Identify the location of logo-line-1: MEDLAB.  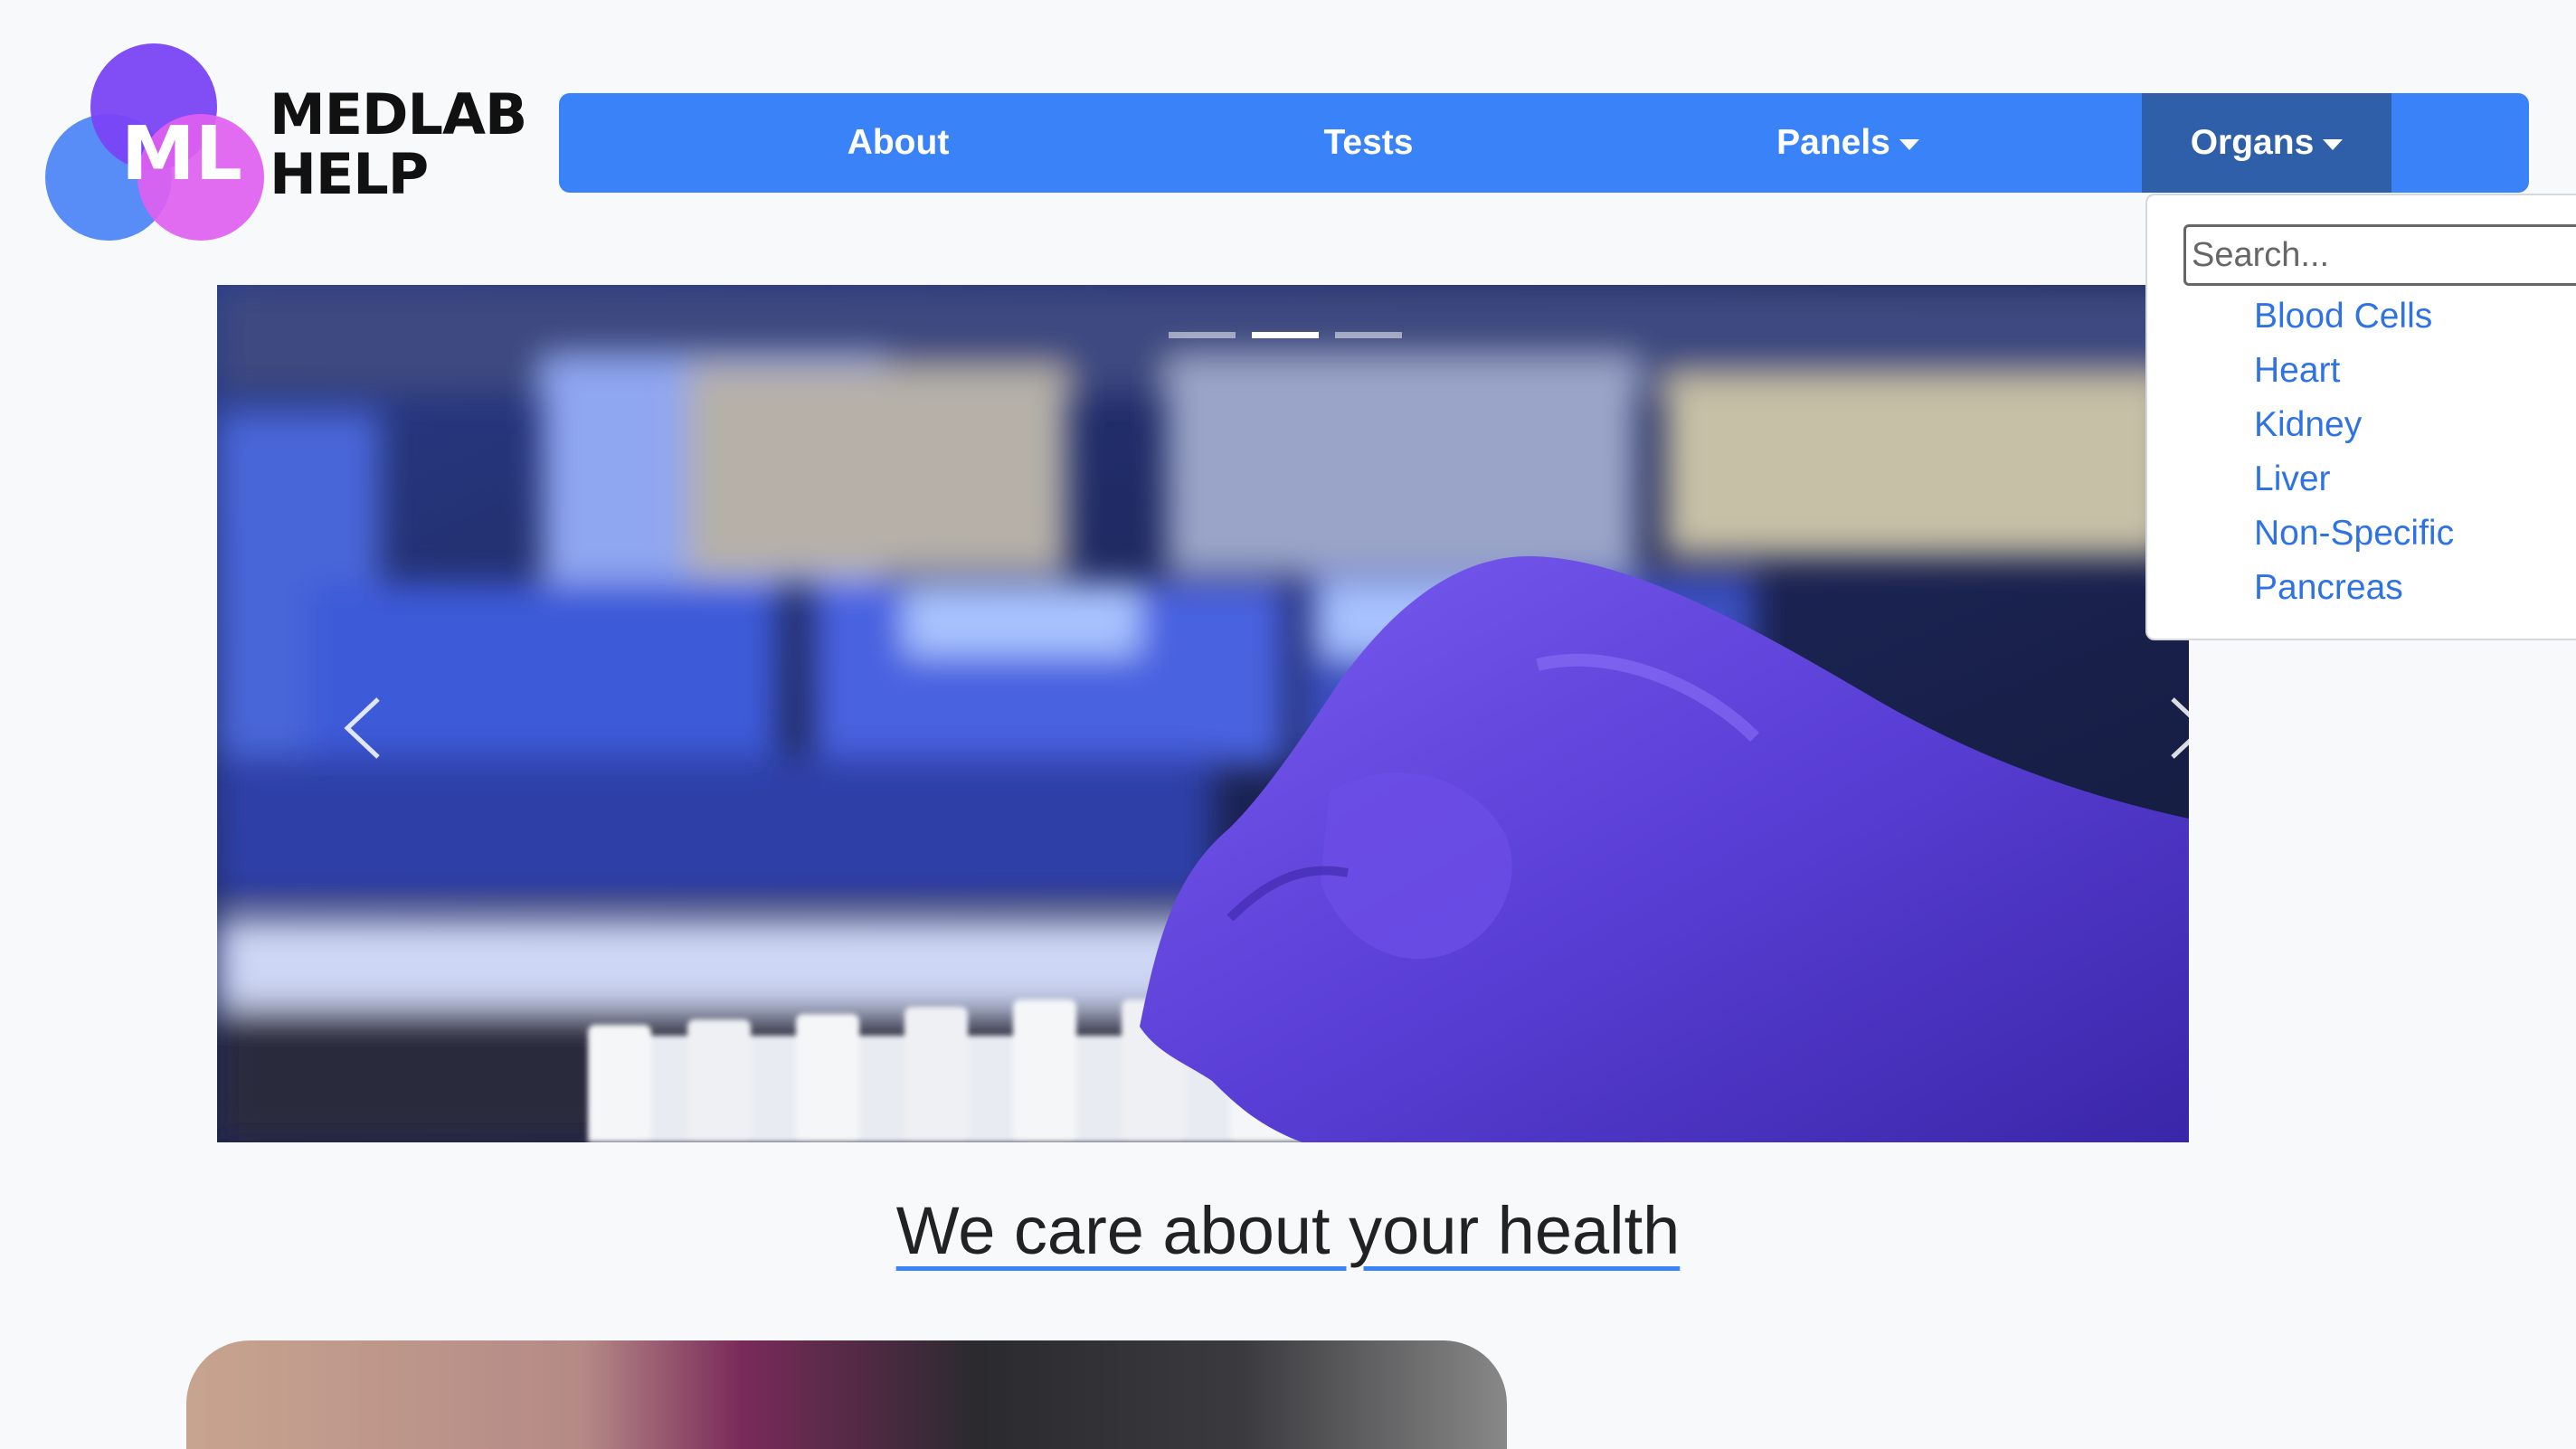
(399, 114).